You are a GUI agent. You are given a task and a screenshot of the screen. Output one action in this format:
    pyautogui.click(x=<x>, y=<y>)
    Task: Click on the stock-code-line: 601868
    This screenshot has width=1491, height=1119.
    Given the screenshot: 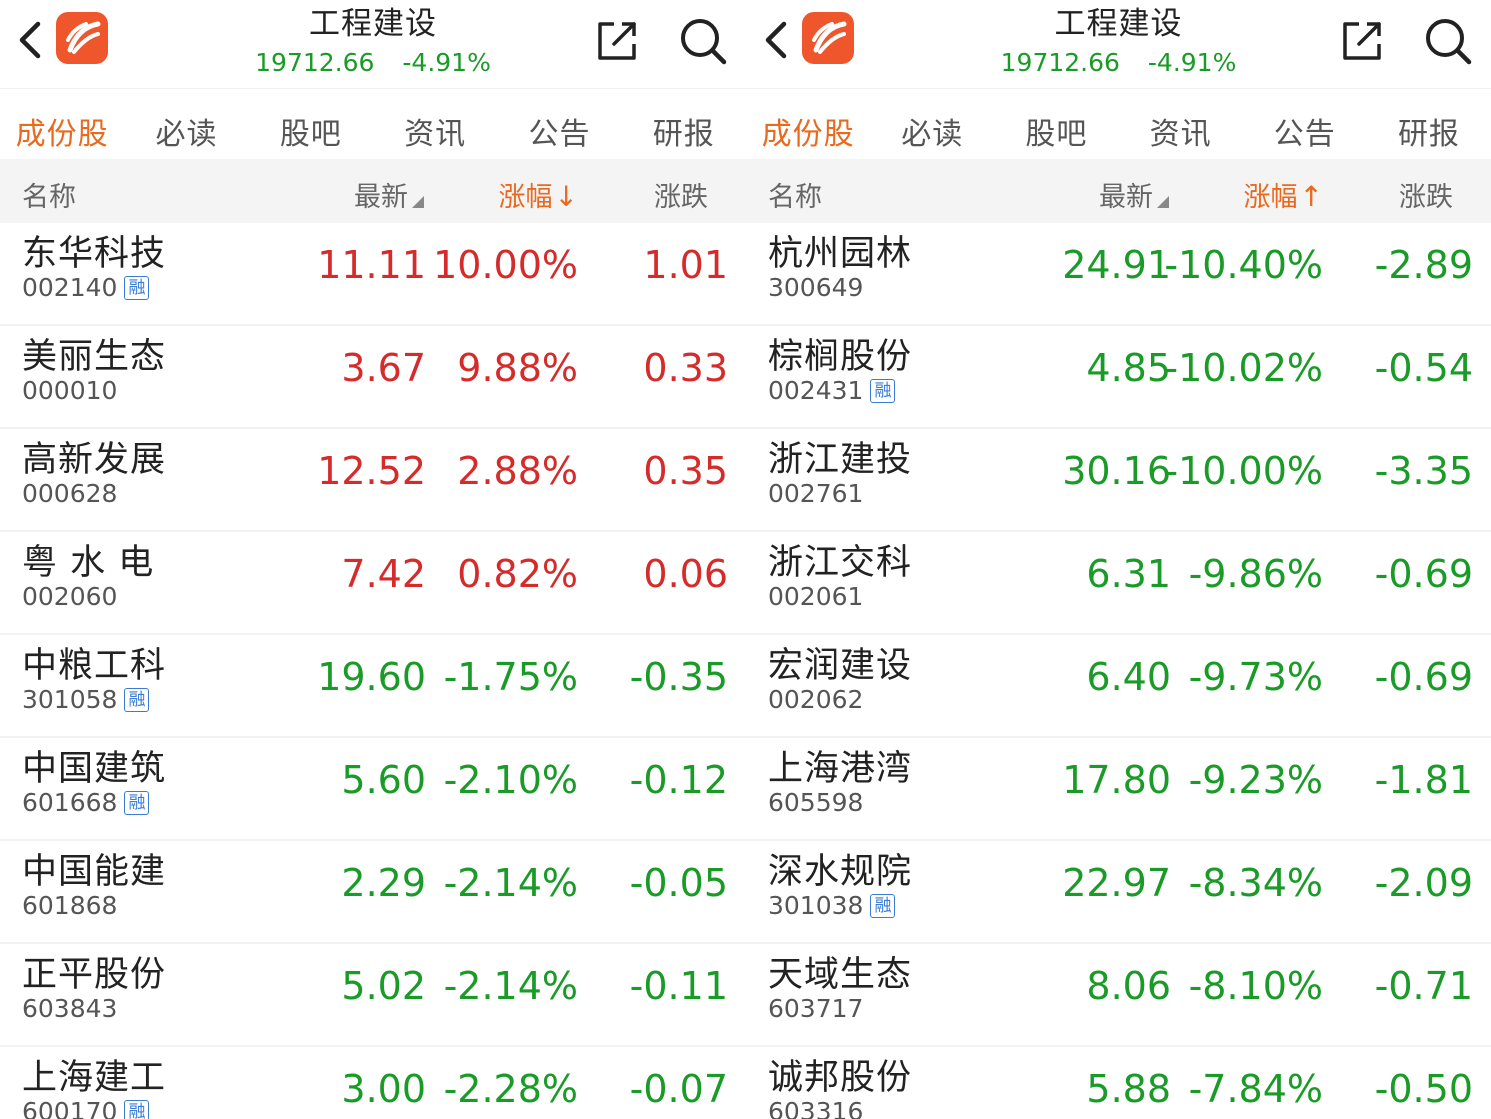 What is the action you would take?
    pyautogui.click(x=69, y=905)
    